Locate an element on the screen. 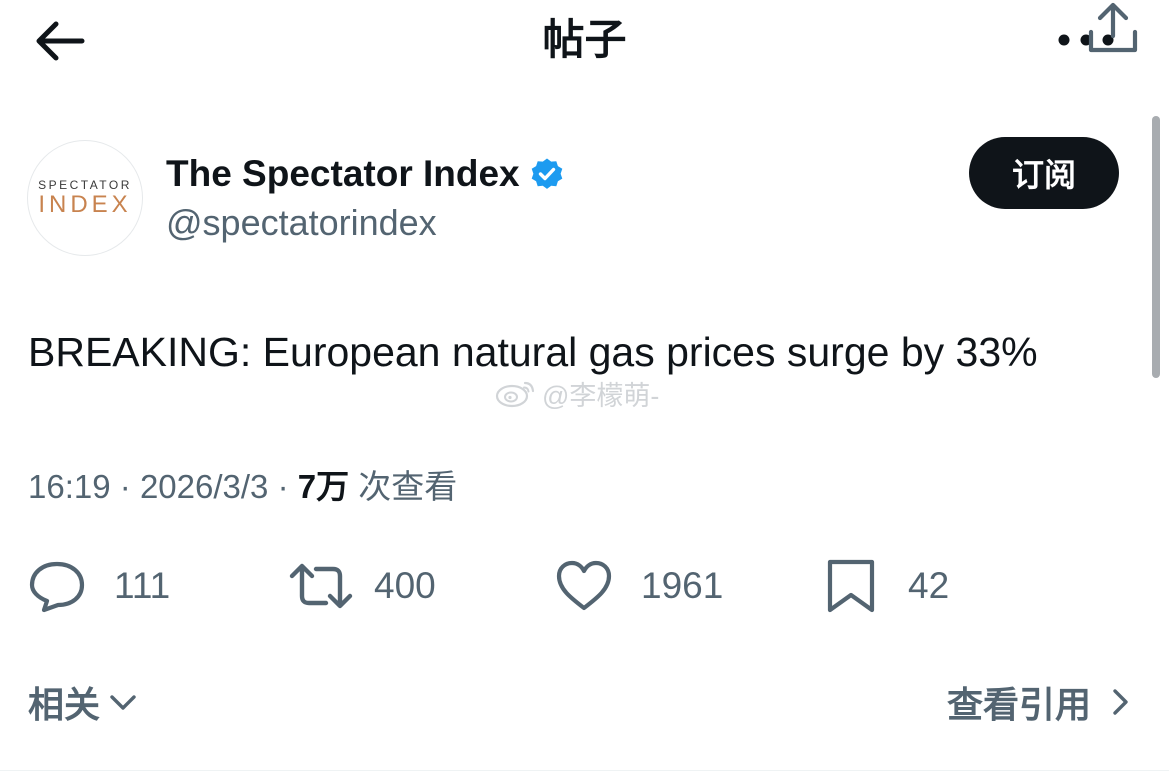 The height and width of the screenshot is (780, 1169). avatar-logo-line1: SPECTATOR is located at coordinates (85, 185).